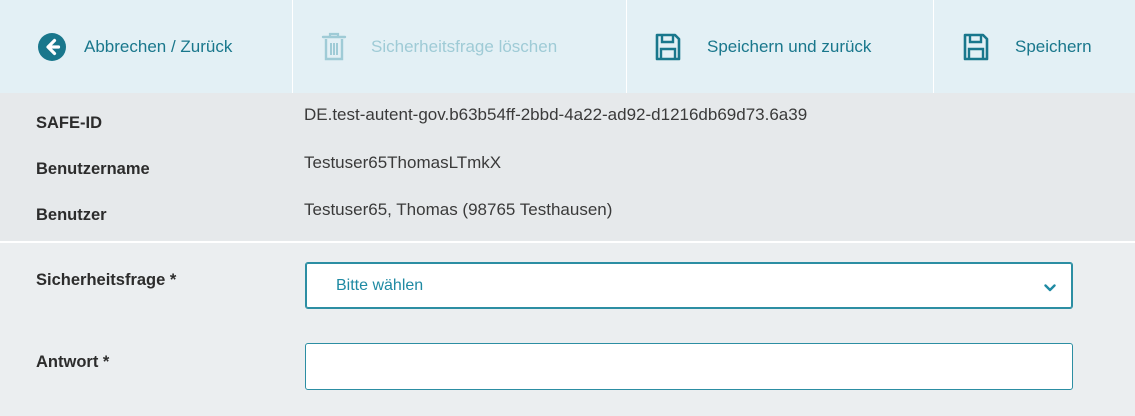 The height and width of the screenshot is (416, 1135). What do you see at coordinates (69, 123) in the screenshot?
I see `safe-id-label: SAFE-ID` at bounding box center [69, 123].